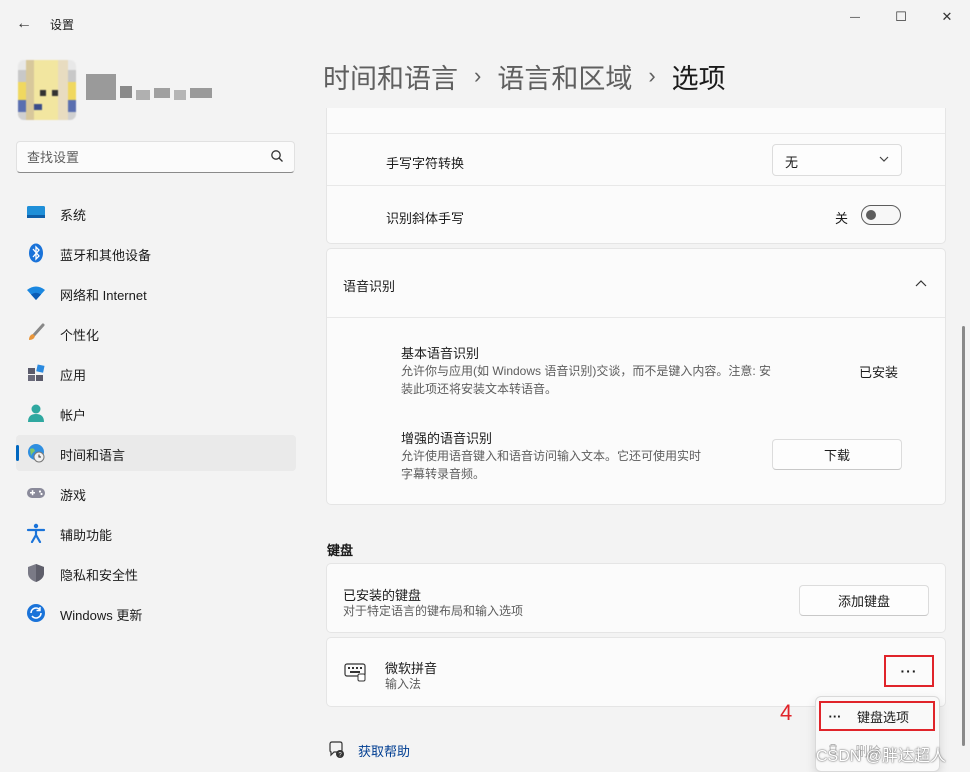 This screenshot has height=772, width=970. What do you see at coordinates (479, 389) in the screenshot?
I see `basic-speech-desc-2: 装此项还将安装文本转语音。` at bounding box center [479, 389].